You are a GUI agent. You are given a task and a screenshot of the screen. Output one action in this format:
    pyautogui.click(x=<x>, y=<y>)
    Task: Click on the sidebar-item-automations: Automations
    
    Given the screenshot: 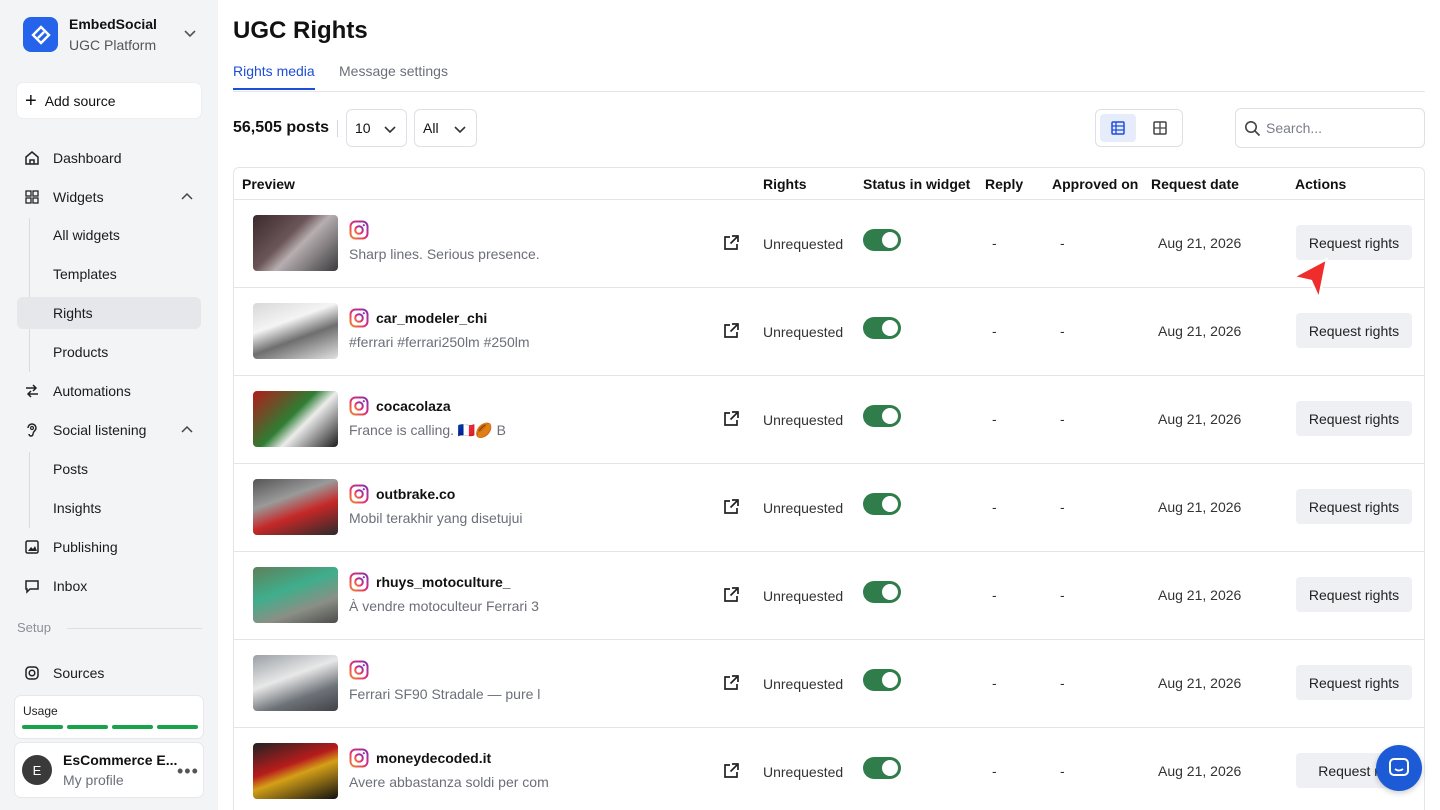 What is the action you would take?
    pyautogui.click(x=109, y=391)
    